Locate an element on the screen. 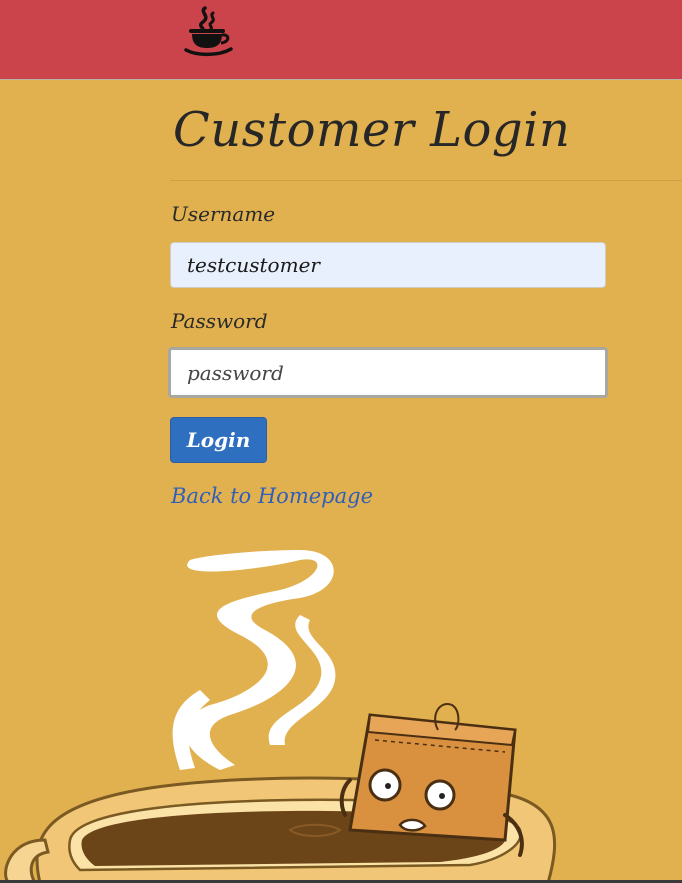 This screenshot has height=883, width=682. login-button: Login is located at coordinates (218, 440).